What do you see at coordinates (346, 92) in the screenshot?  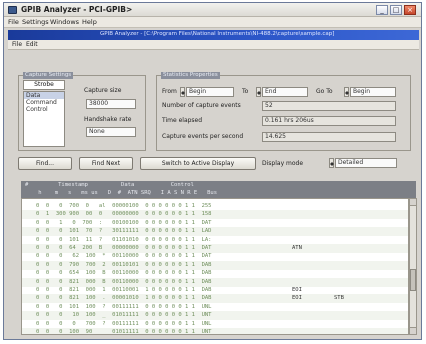 I see `goto-spinner-icon` at bounding box center [346, 92].